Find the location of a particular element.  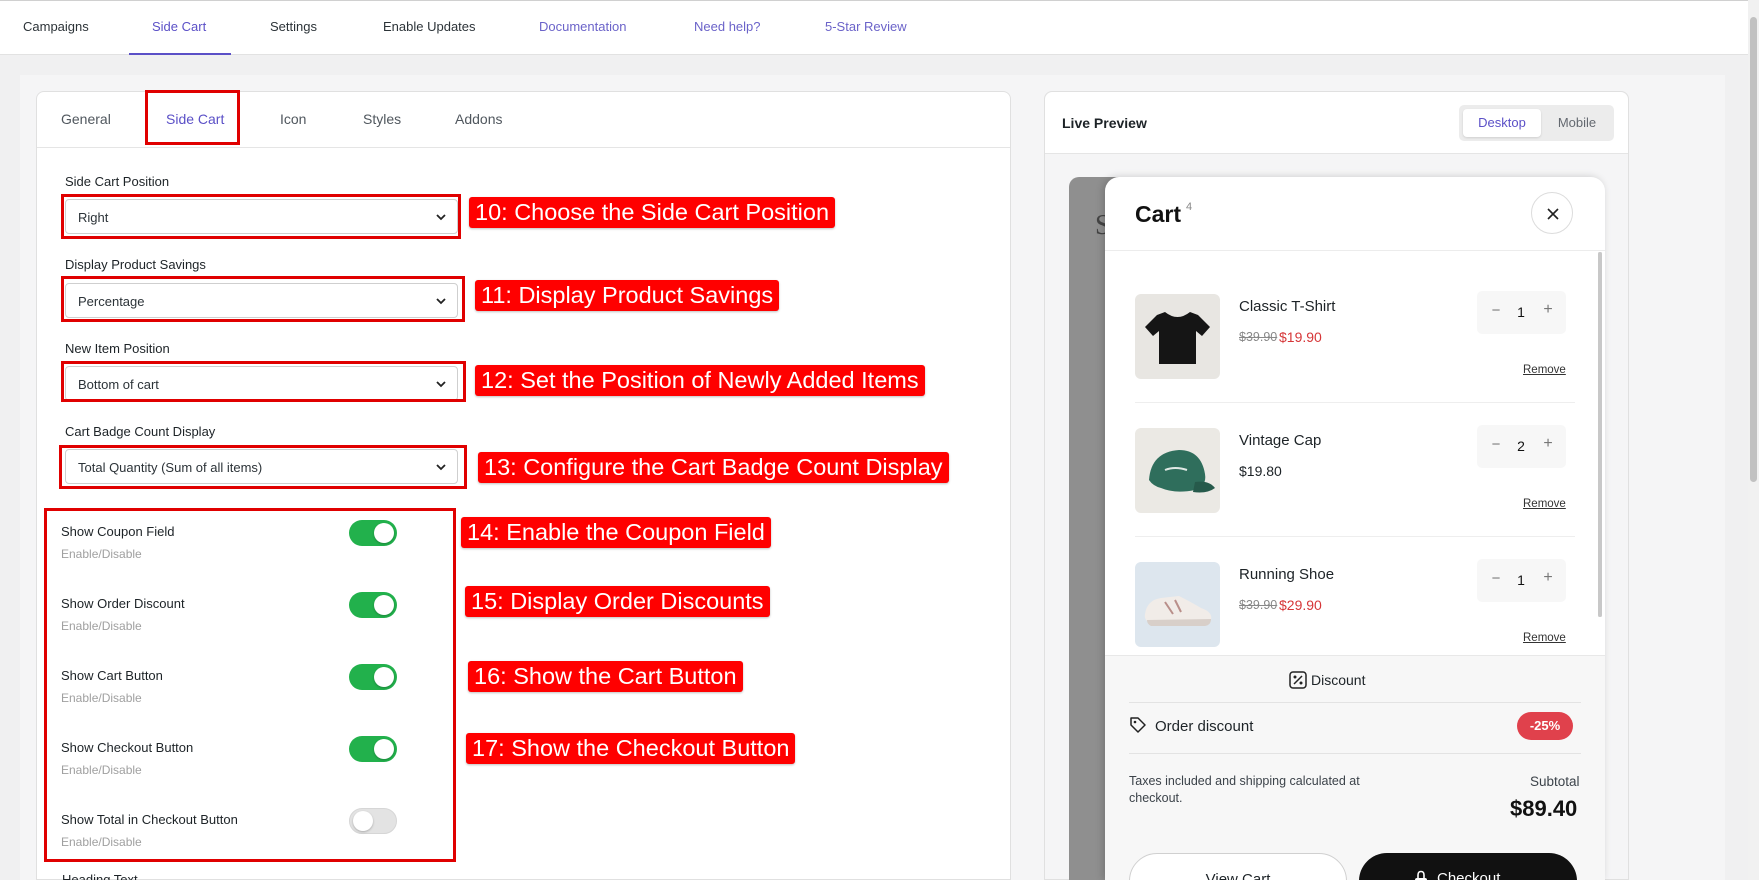

item-price: $19.80 is located at coordinates (1260, 471).